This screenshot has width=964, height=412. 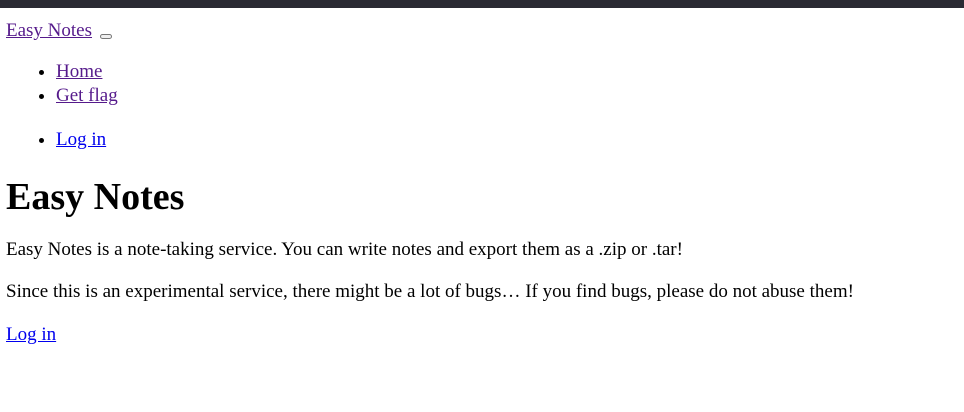 I want to click on nav-item-home: Home, so click(x=507, y=72).